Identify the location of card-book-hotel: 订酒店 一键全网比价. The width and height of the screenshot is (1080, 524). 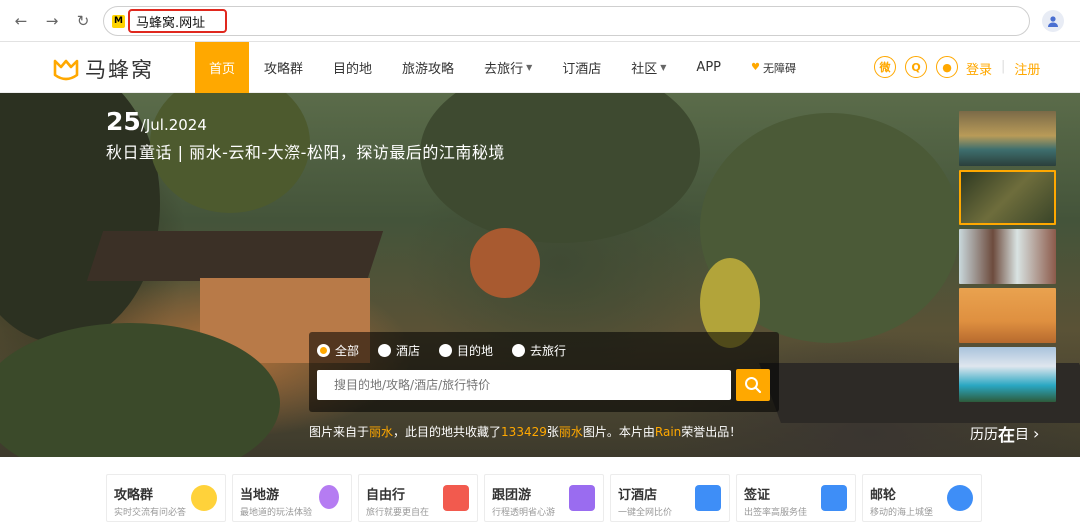
(670, 498).